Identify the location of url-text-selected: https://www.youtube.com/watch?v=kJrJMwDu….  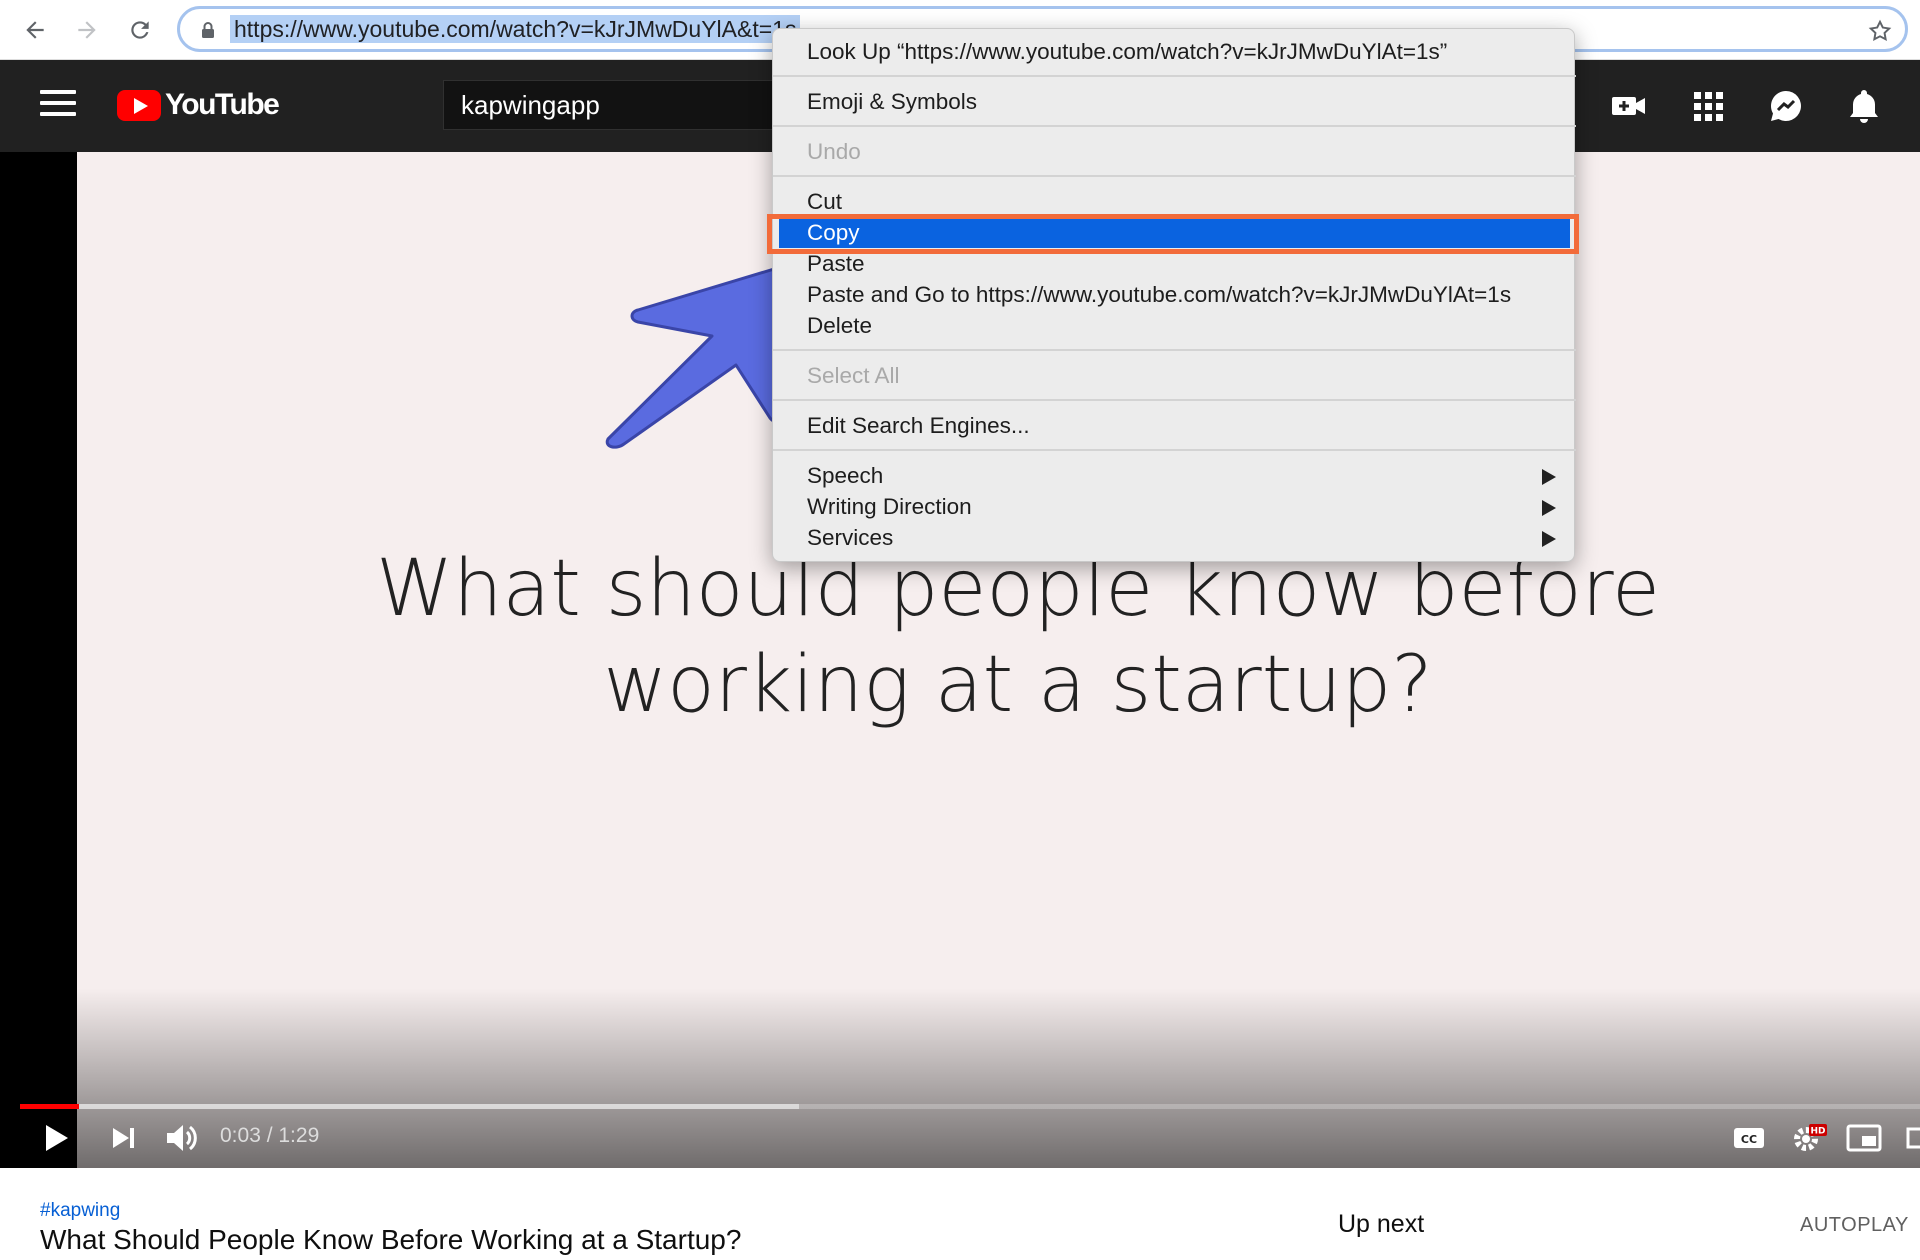
(515, 29).